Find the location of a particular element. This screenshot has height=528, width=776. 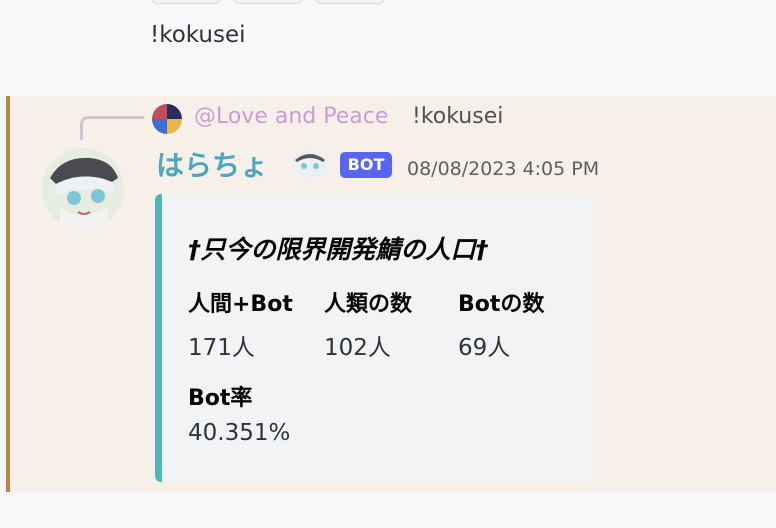

embed-field-value: 40.351% is located at coordinates (239, 433).